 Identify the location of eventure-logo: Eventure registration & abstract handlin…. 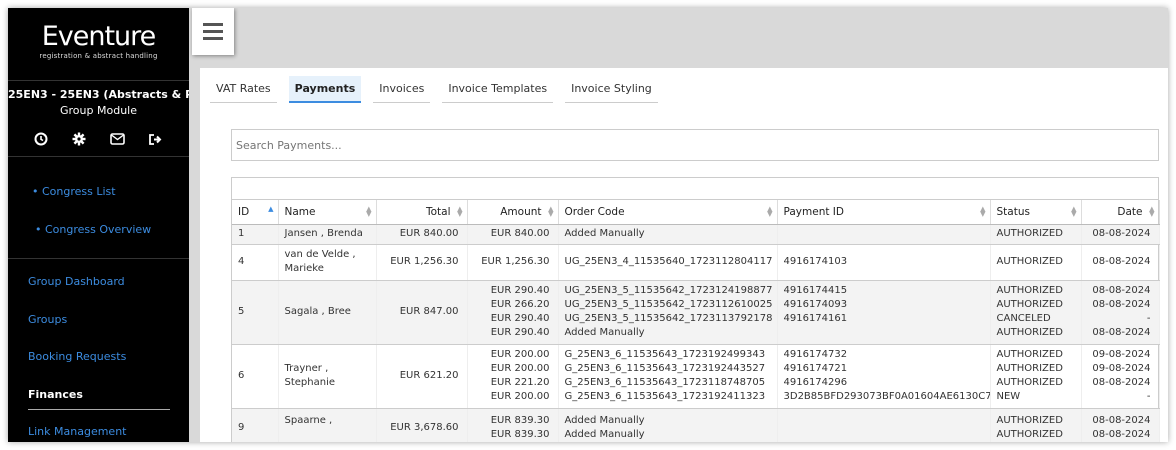
(98, 41).